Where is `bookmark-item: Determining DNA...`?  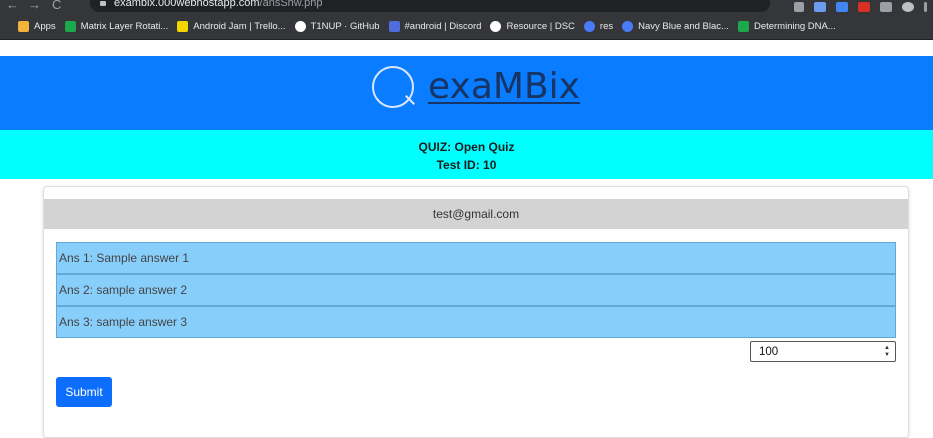
bookmark-item: Determining DNA... is located at coordinates (786, 26).